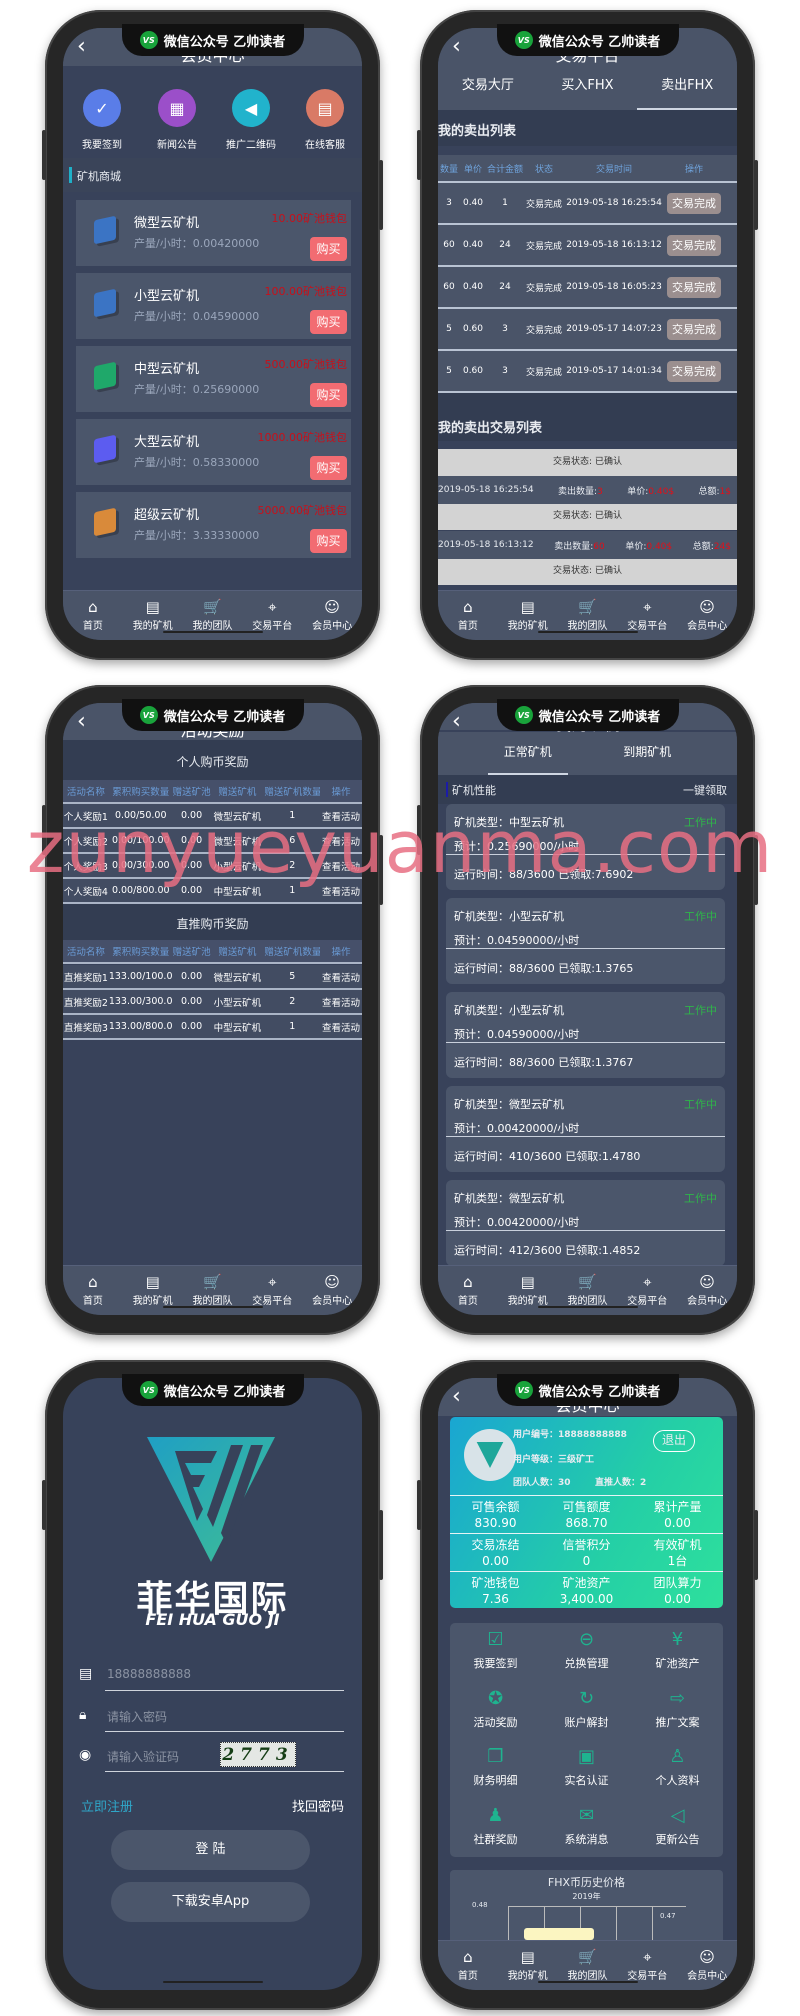 Image resolution: width=800 pixels, height=2016 pixels. Describe the element at coordinates (210, 1902) in the screenshot. I see `download-app-button: 下载安卓App` at that location.